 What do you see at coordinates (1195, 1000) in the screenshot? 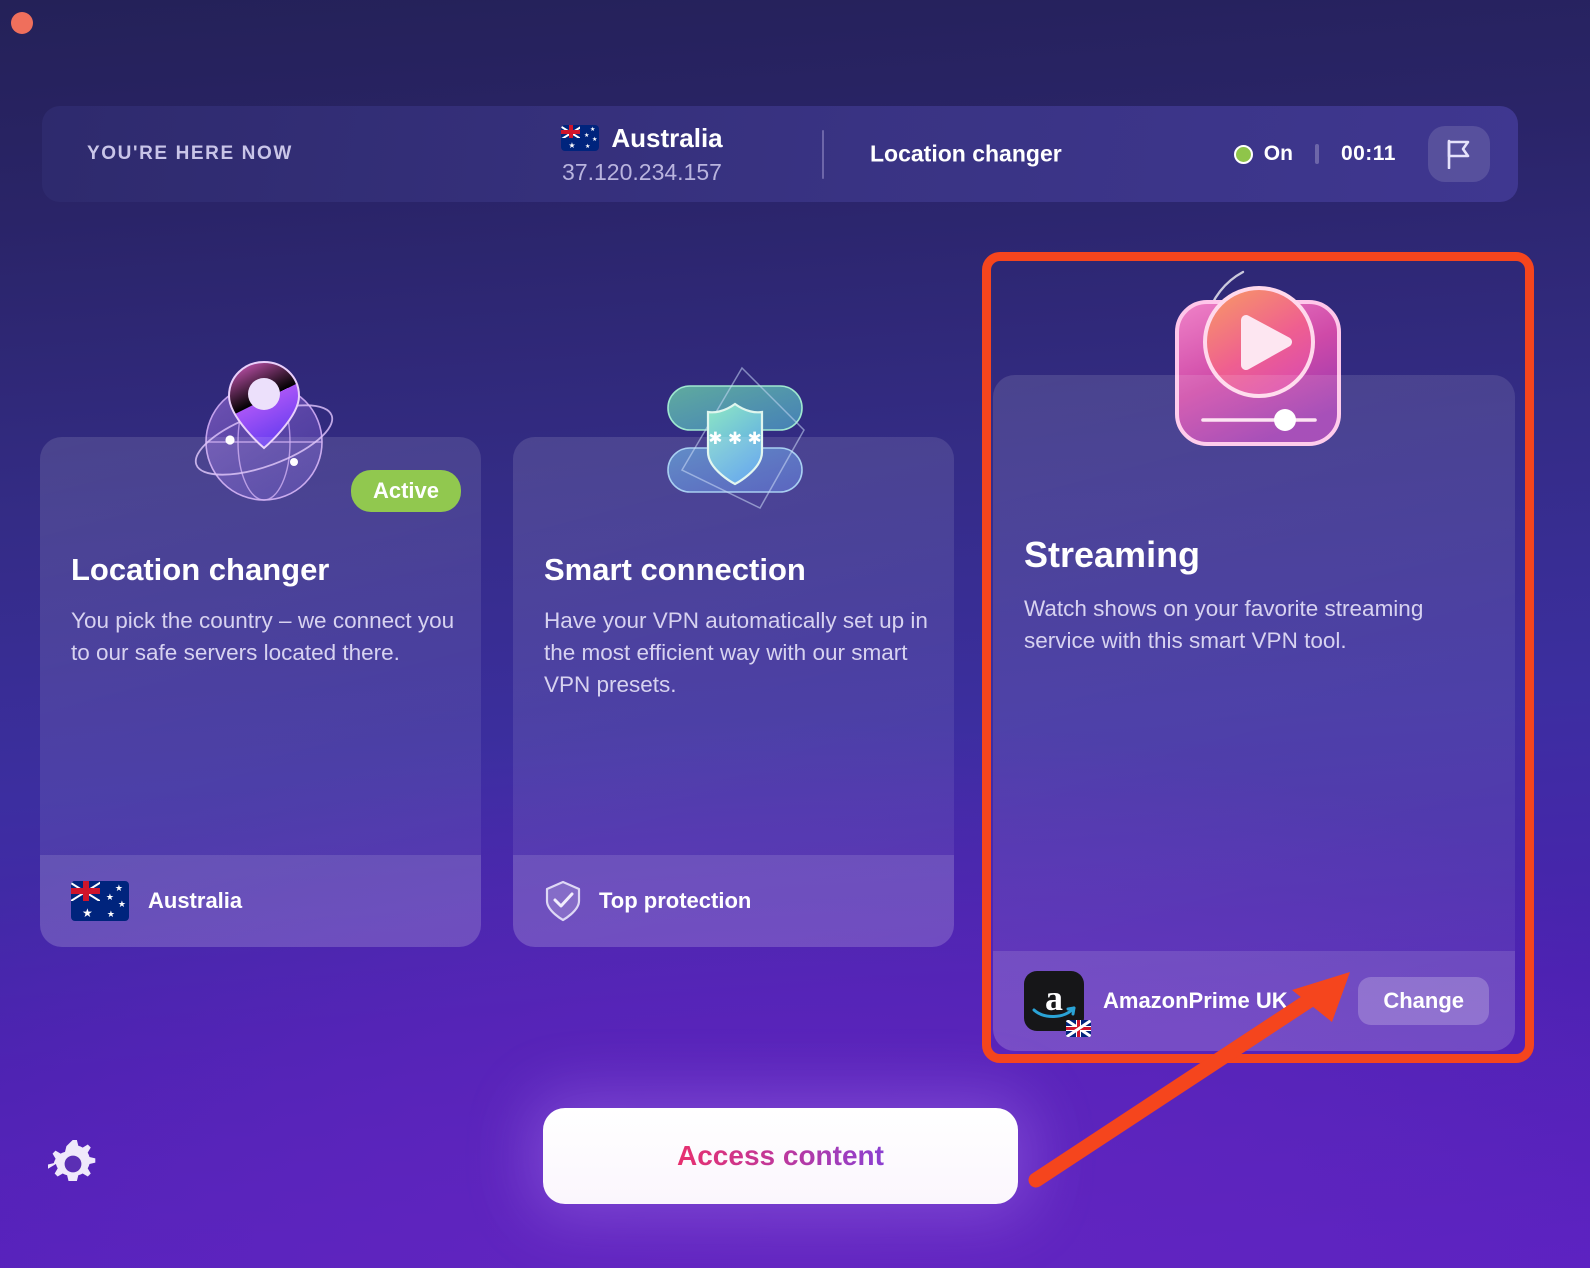
I see `card-footer-label: AmazonPrime UK` at bounding box center [1195, 1000].